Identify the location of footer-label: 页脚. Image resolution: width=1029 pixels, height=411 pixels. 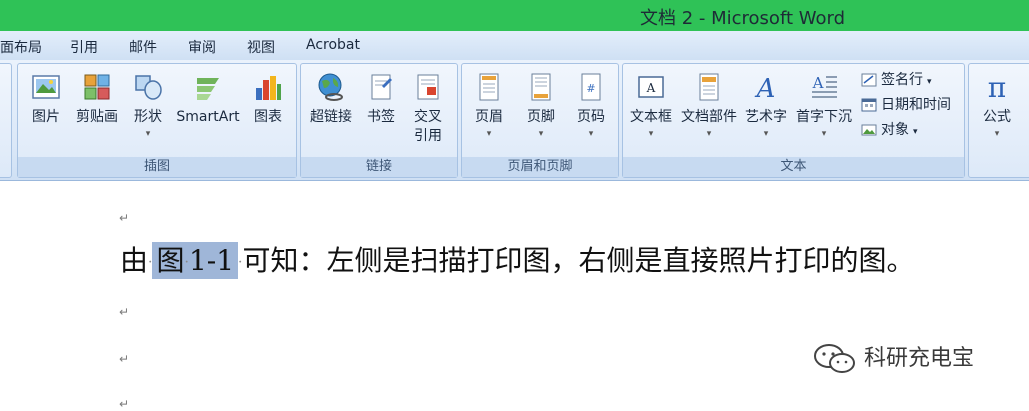
(541, 117).